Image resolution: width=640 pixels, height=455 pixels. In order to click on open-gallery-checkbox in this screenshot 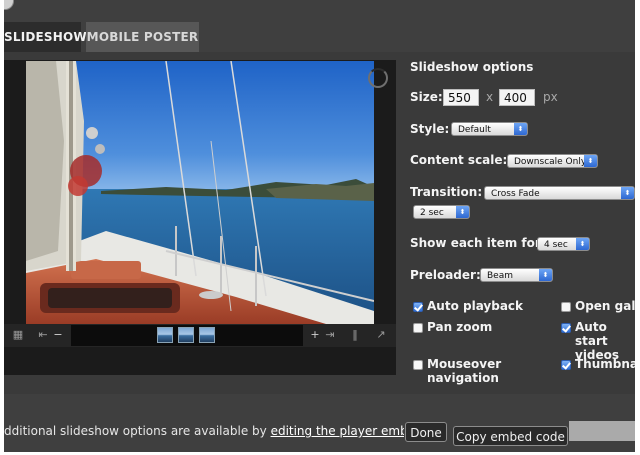, I will do `click(566, 307)`.